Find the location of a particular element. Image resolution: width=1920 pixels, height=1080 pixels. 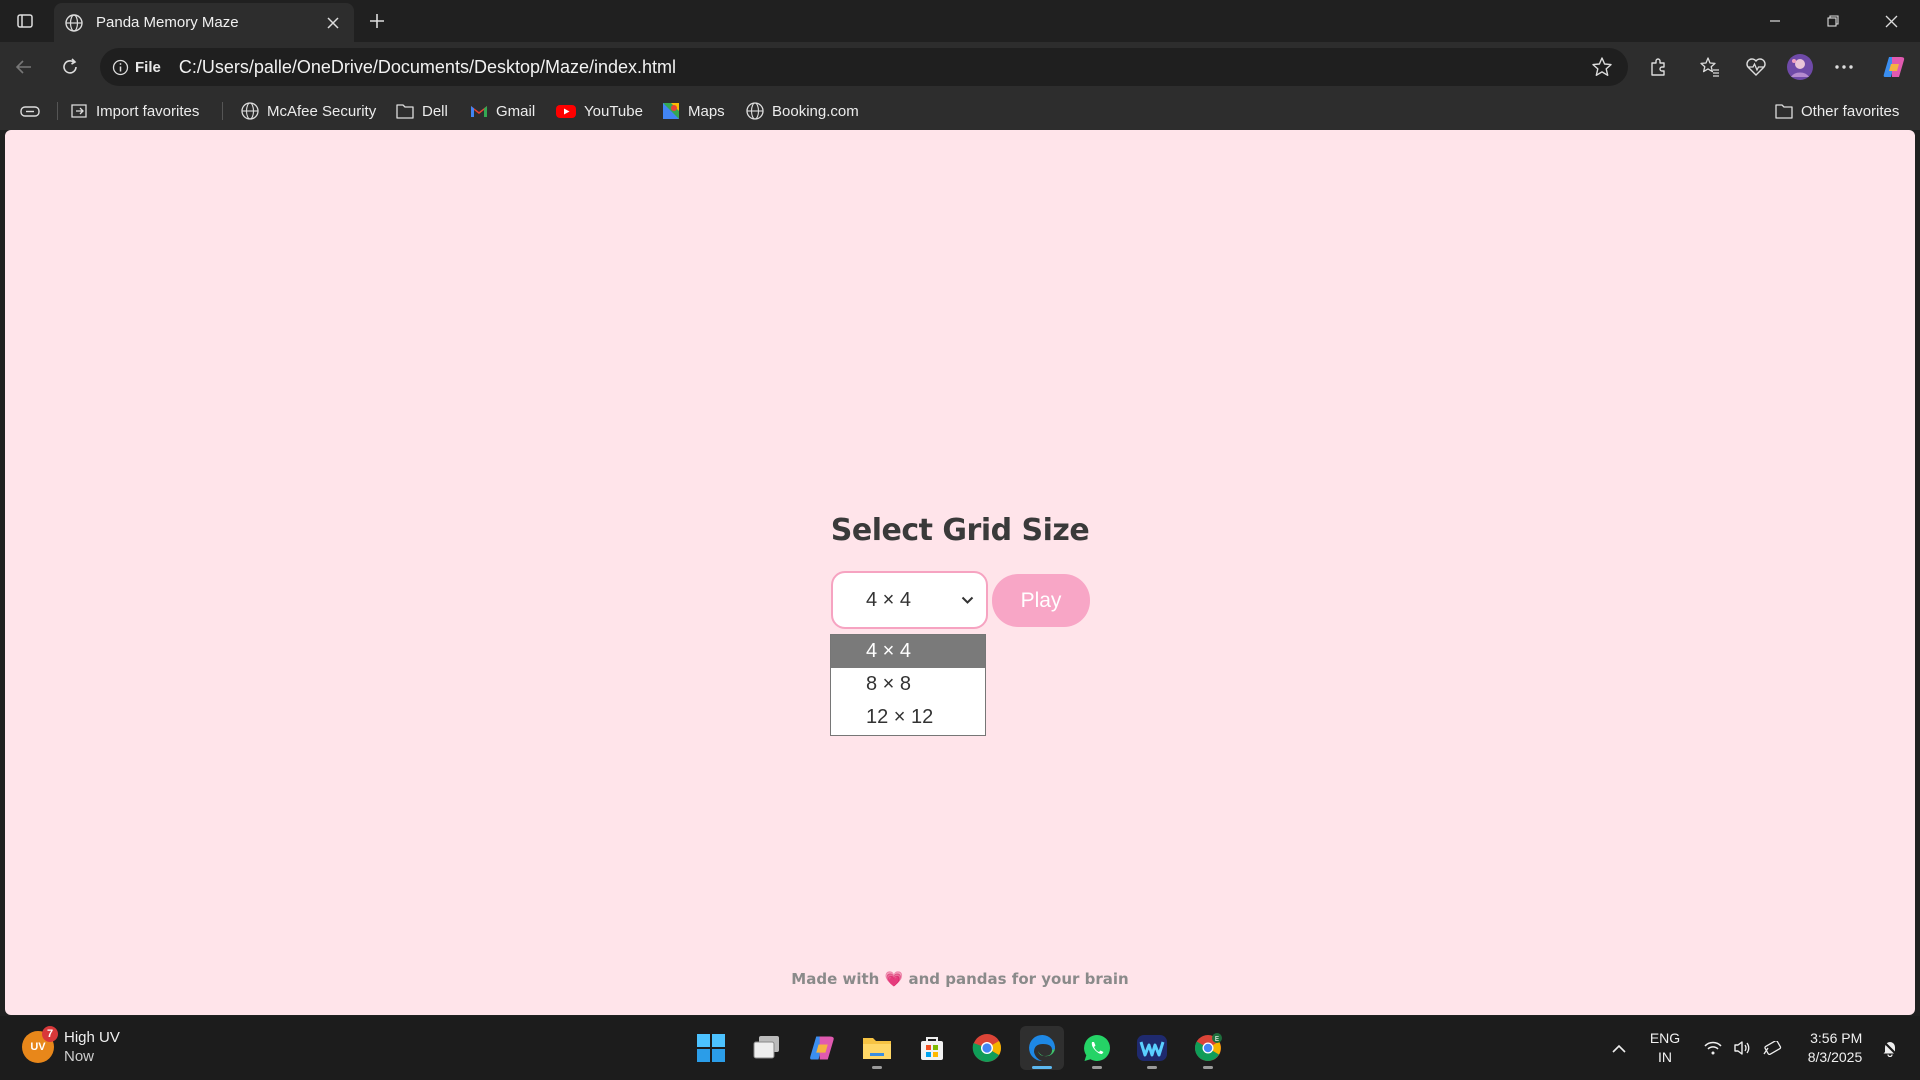

grid-size-option: 8 × 8 is located at coordinates (908, 684).